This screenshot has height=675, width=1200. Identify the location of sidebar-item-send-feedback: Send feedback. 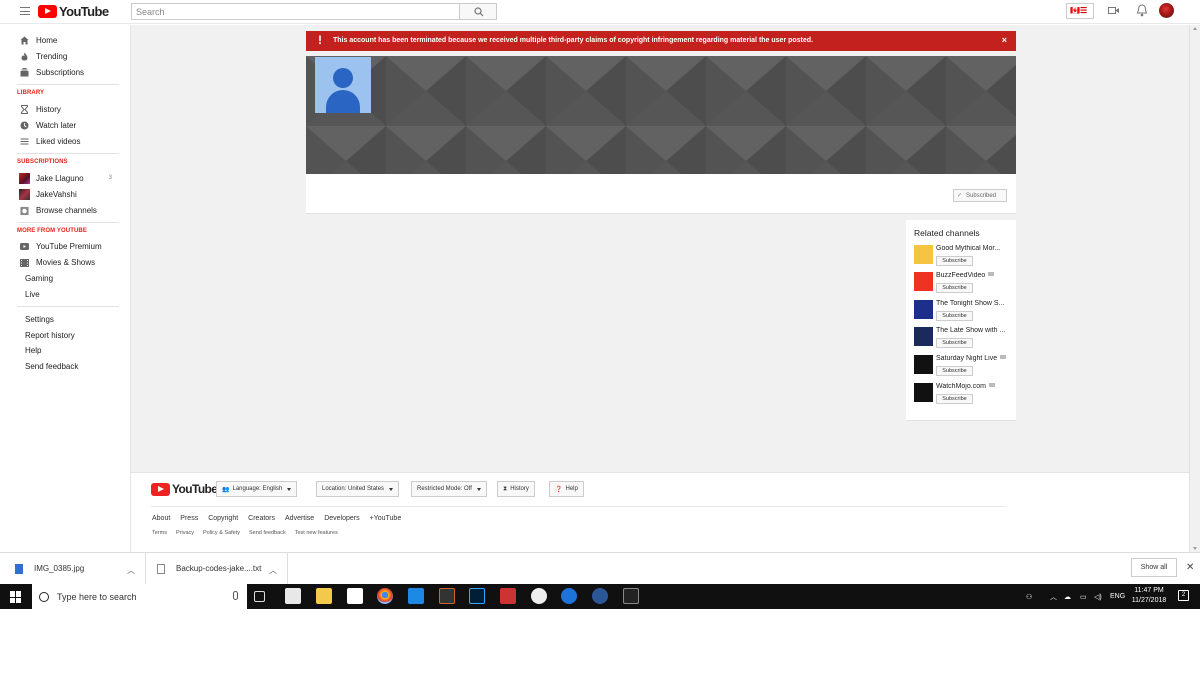
(65, 366).